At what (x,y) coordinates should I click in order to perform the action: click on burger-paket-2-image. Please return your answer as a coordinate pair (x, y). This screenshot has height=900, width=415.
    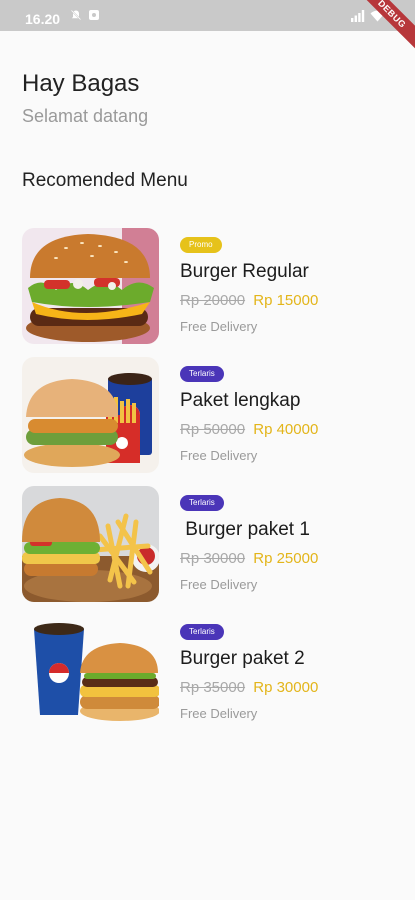
    Looking at the image, I should click on (90, 673).